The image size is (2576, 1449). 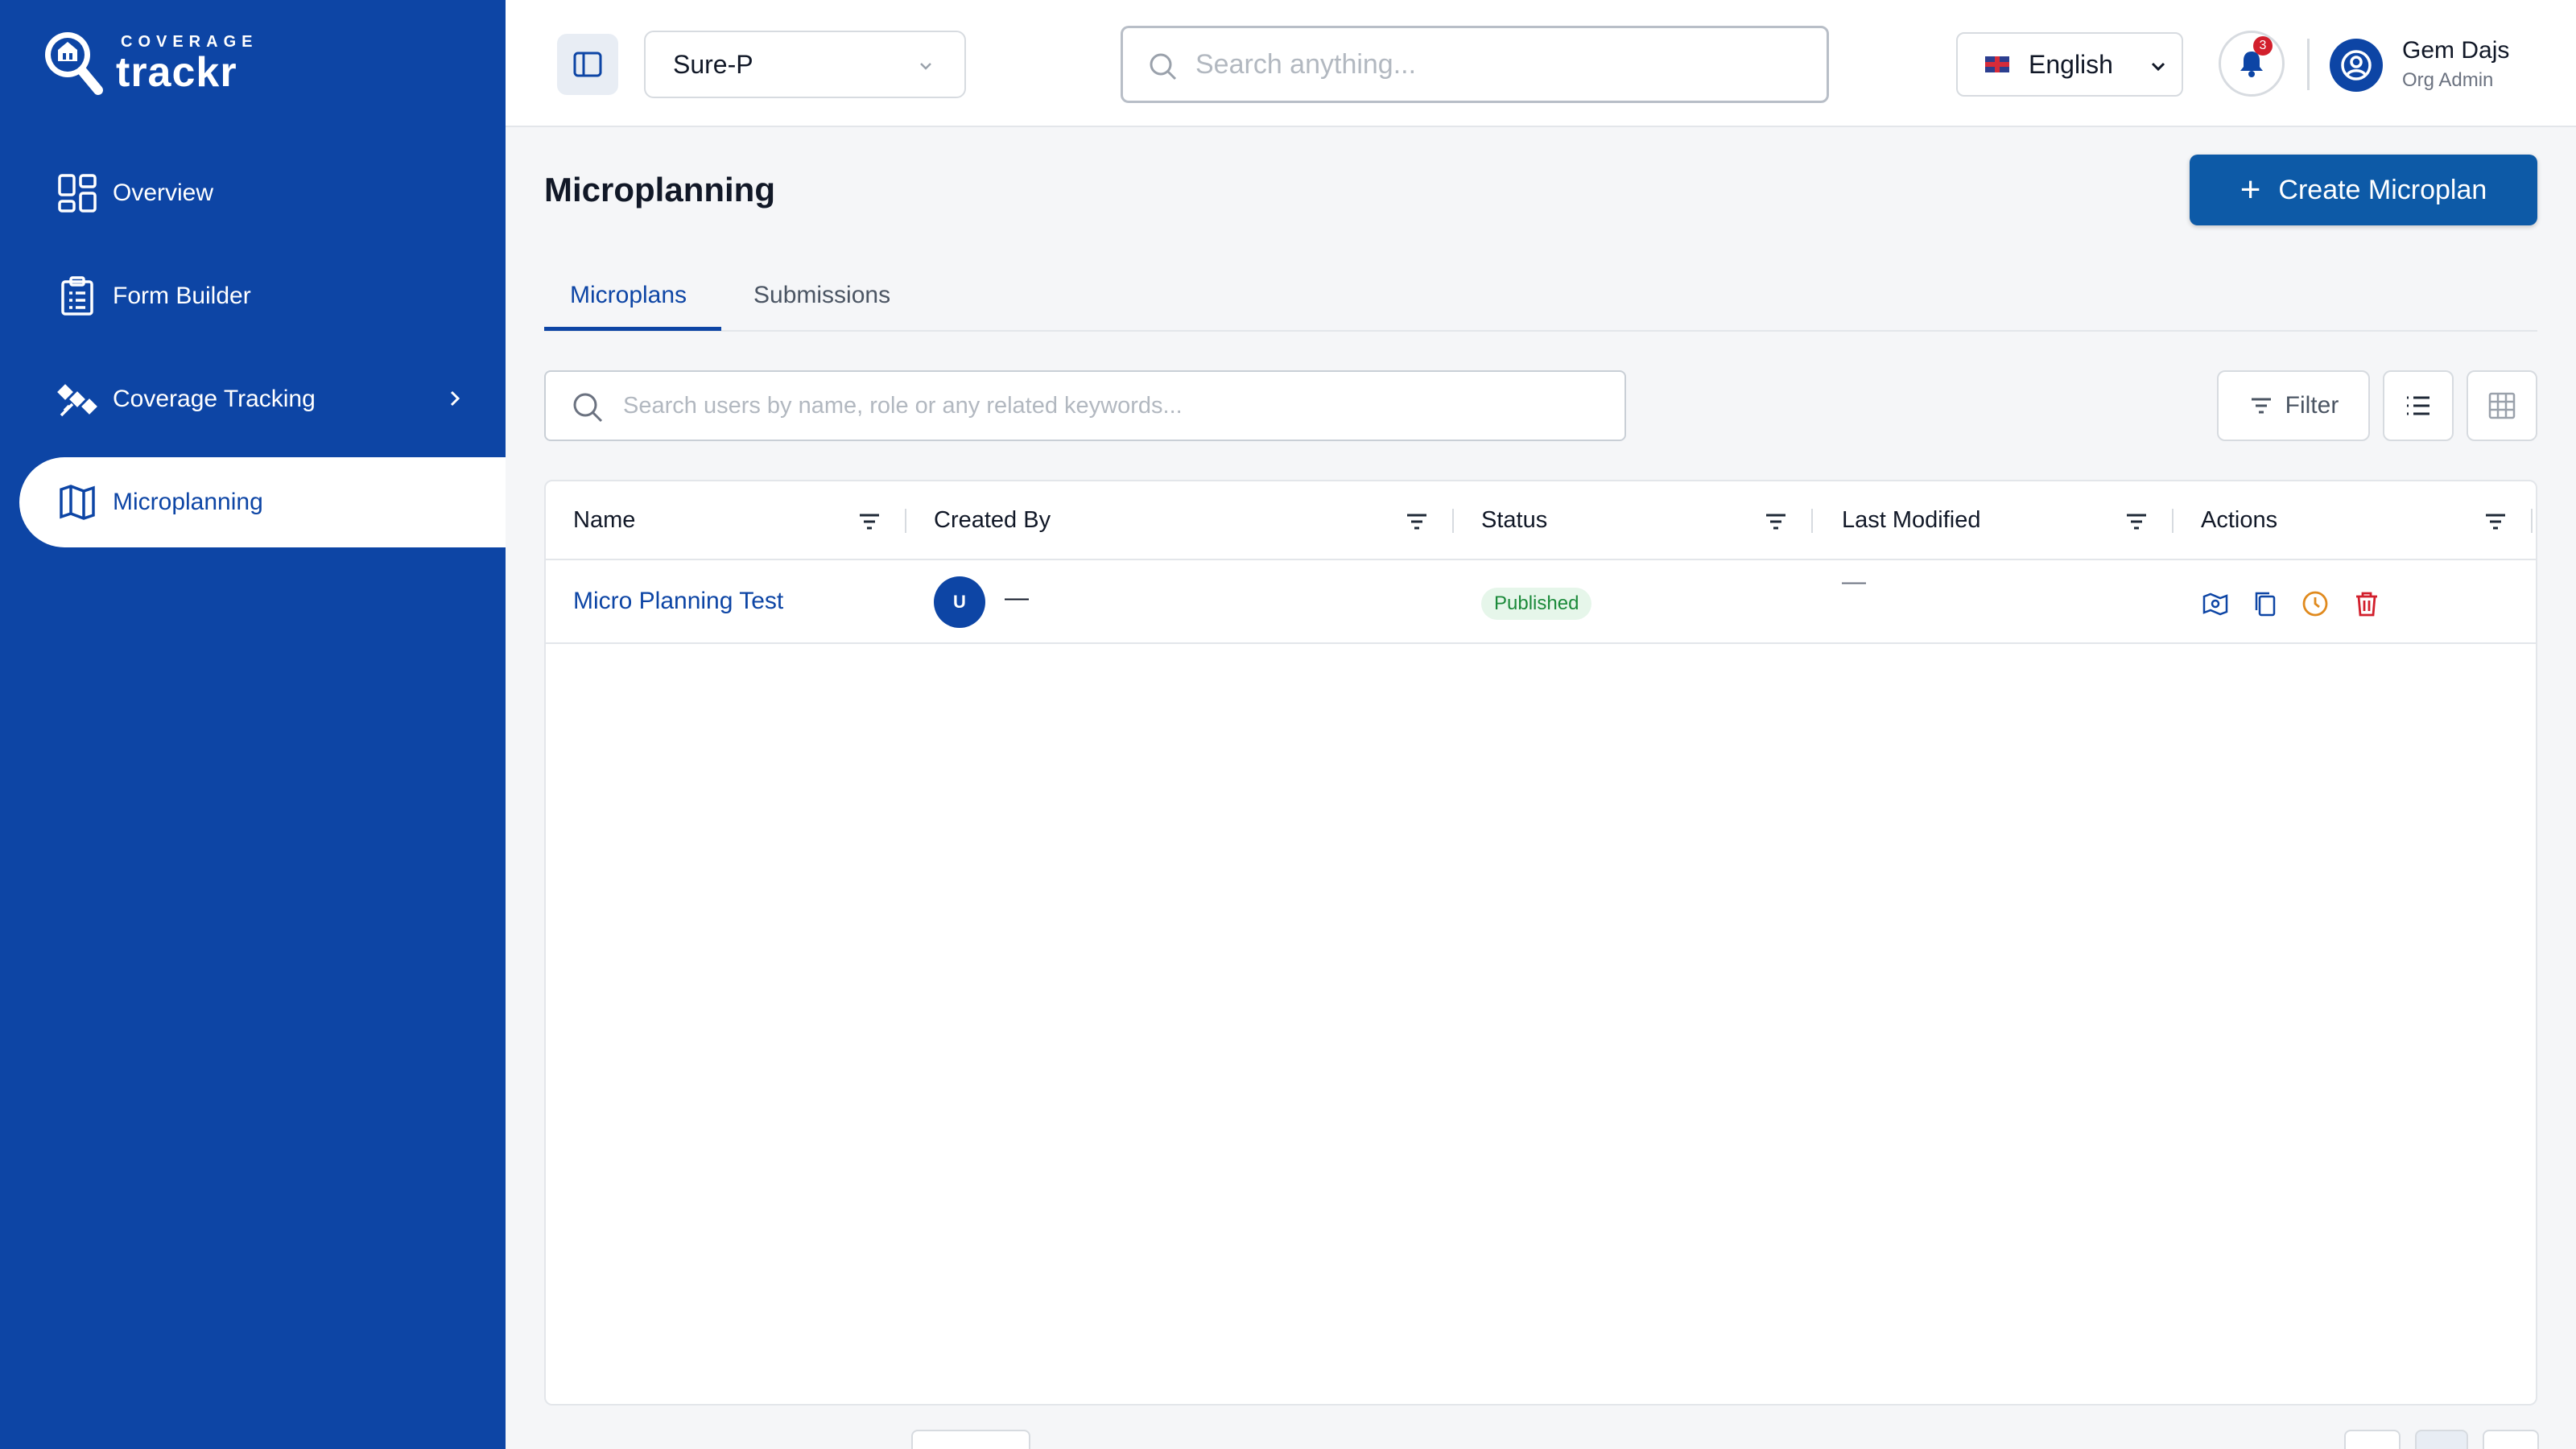 I want to click on filter-icon, so click(x=2261, y=406).